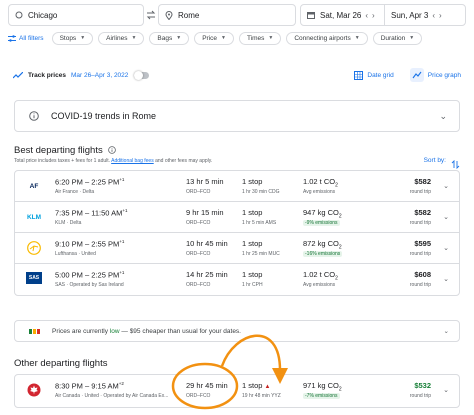 Image resolution: width=474 pixels, height=415 pixels. I want to click on co2: 971 kg CO2, so click(322, 387).